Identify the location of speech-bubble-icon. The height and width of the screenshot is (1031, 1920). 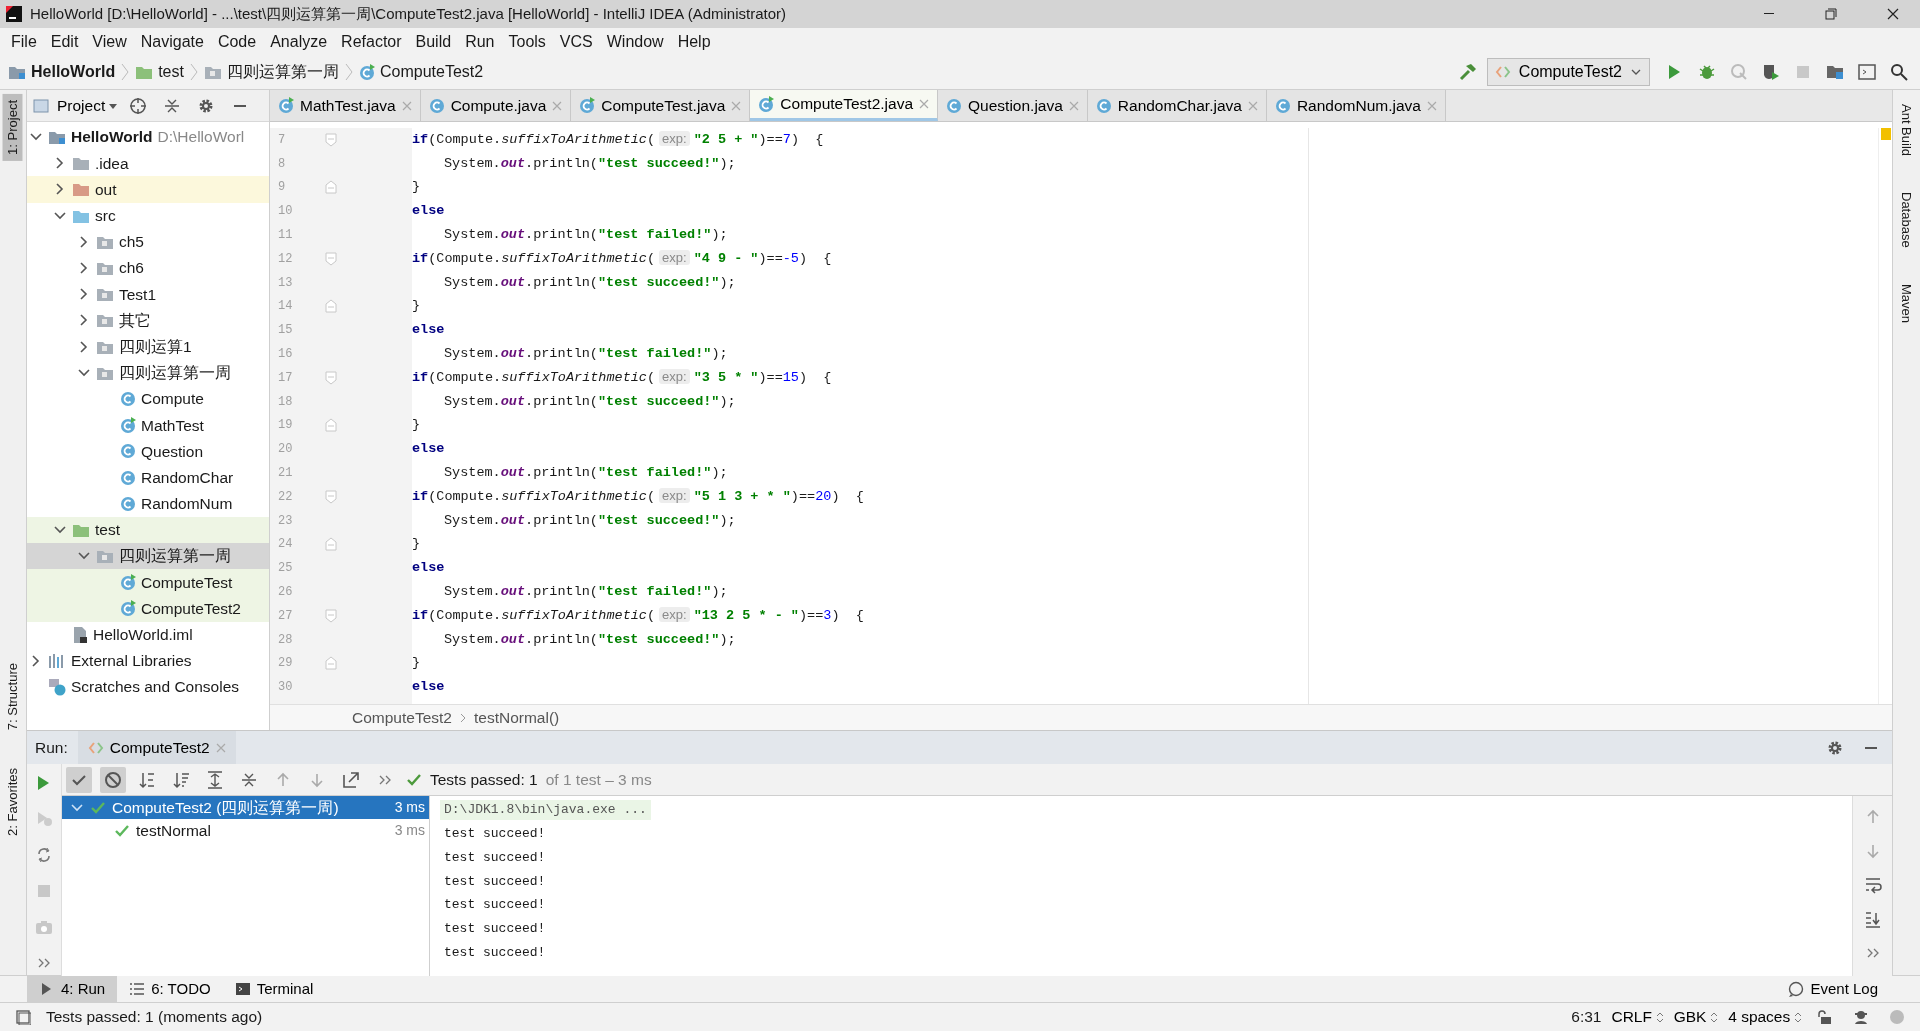
(1796, 989).